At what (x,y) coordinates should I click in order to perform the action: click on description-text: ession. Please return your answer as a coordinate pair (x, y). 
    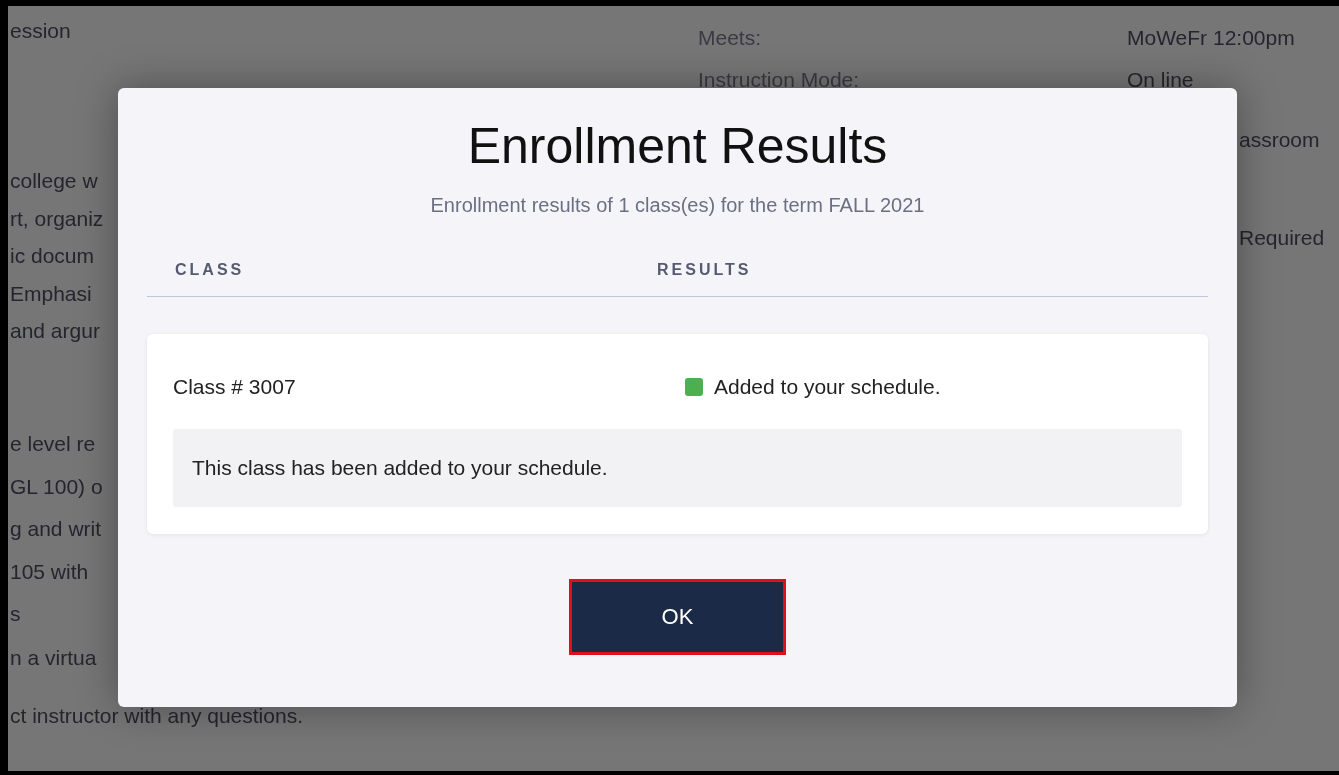
    Looking at the image, I should click on (40, 31).